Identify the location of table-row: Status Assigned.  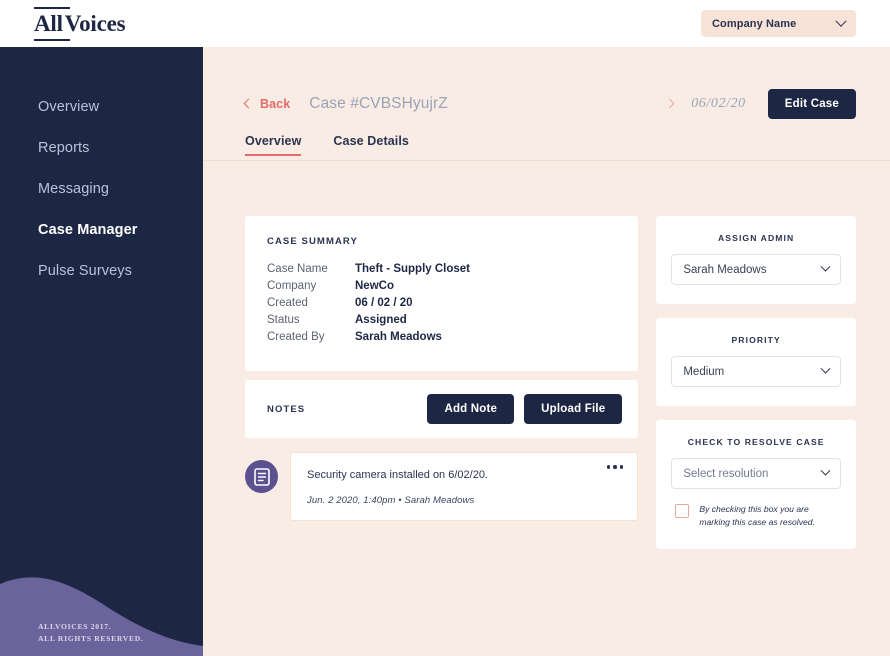
(441, 319).